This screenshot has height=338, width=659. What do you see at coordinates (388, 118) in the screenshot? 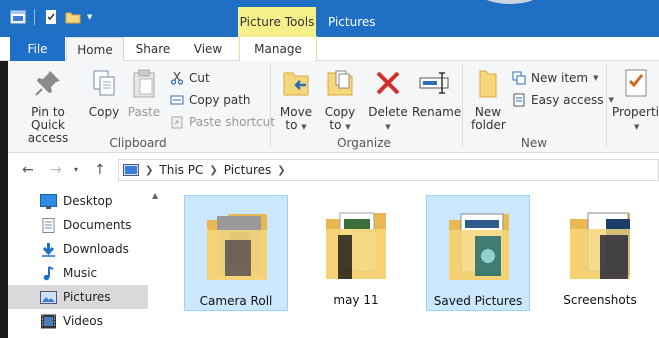
I see `delete-label: Delete ▼` at bounding box center [388, 118].